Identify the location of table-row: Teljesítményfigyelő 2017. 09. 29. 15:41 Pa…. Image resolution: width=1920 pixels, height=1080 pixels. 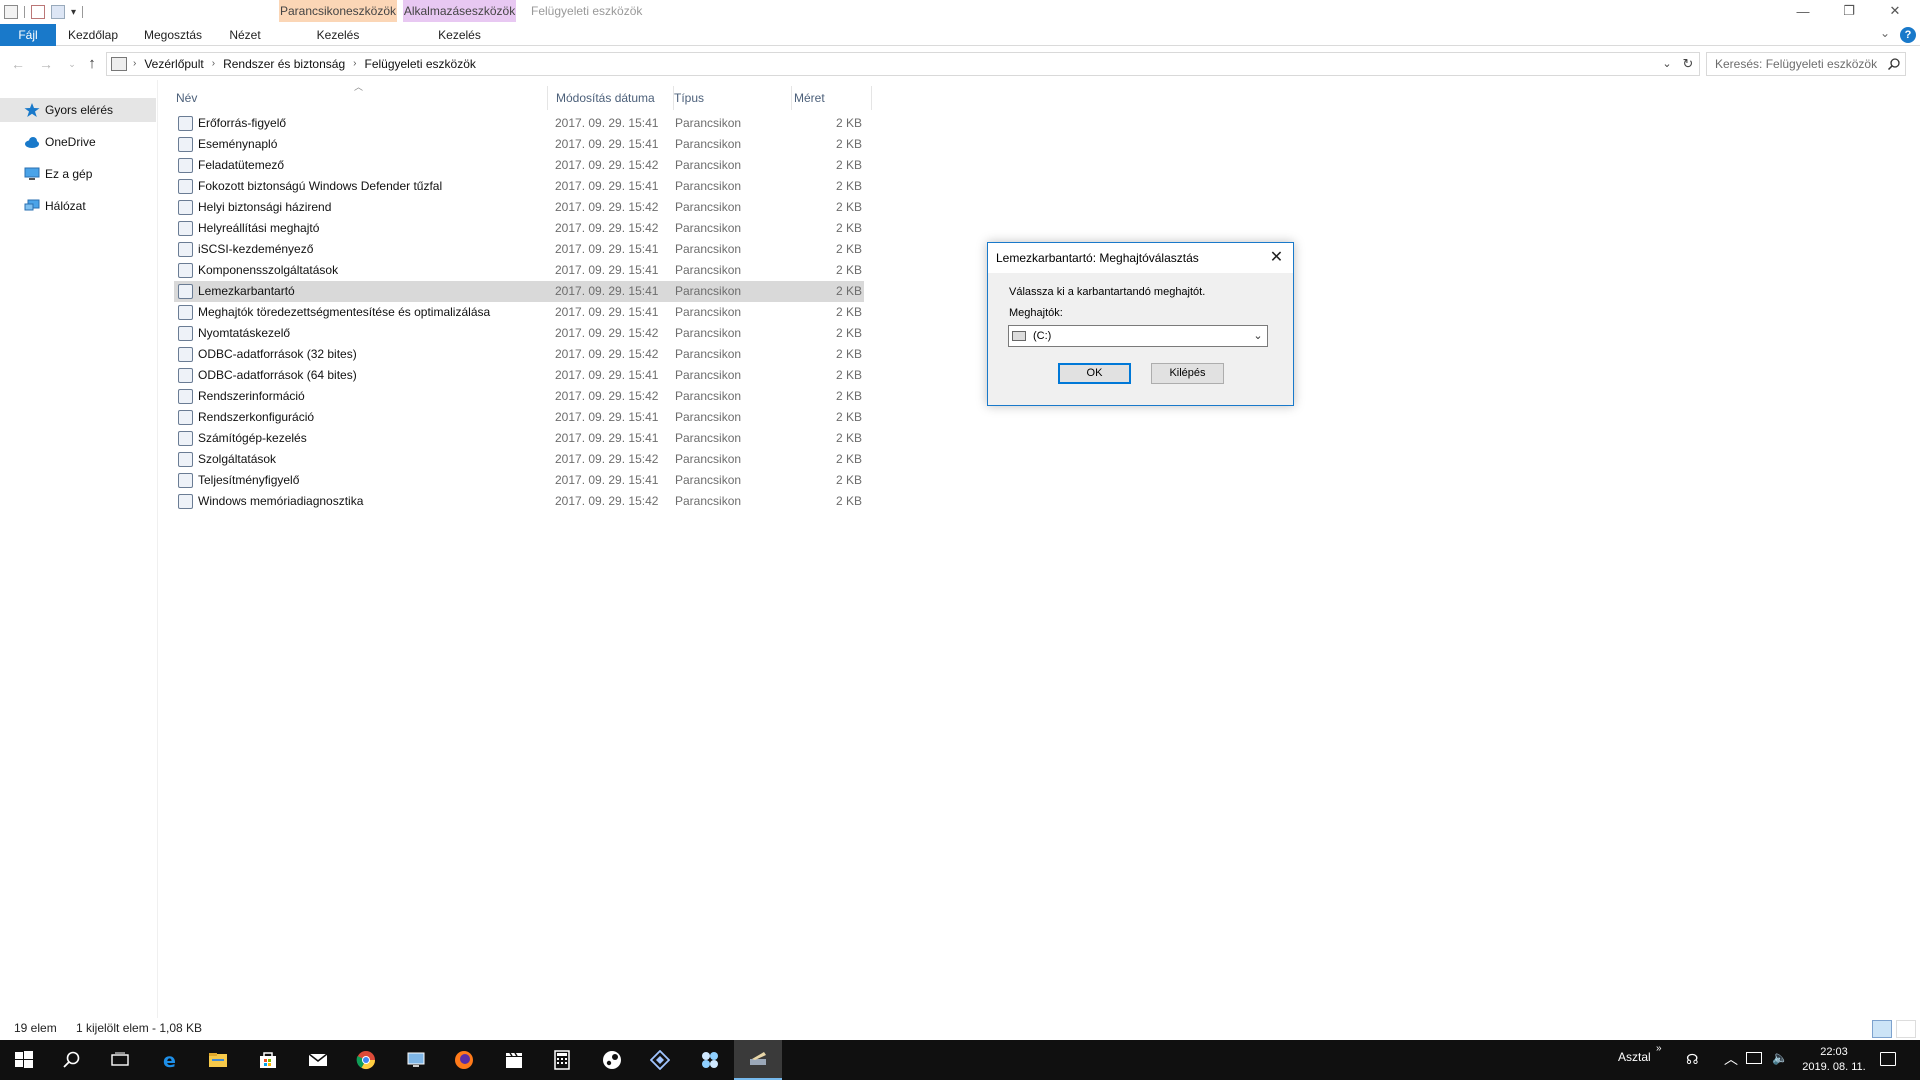
(519, 480).